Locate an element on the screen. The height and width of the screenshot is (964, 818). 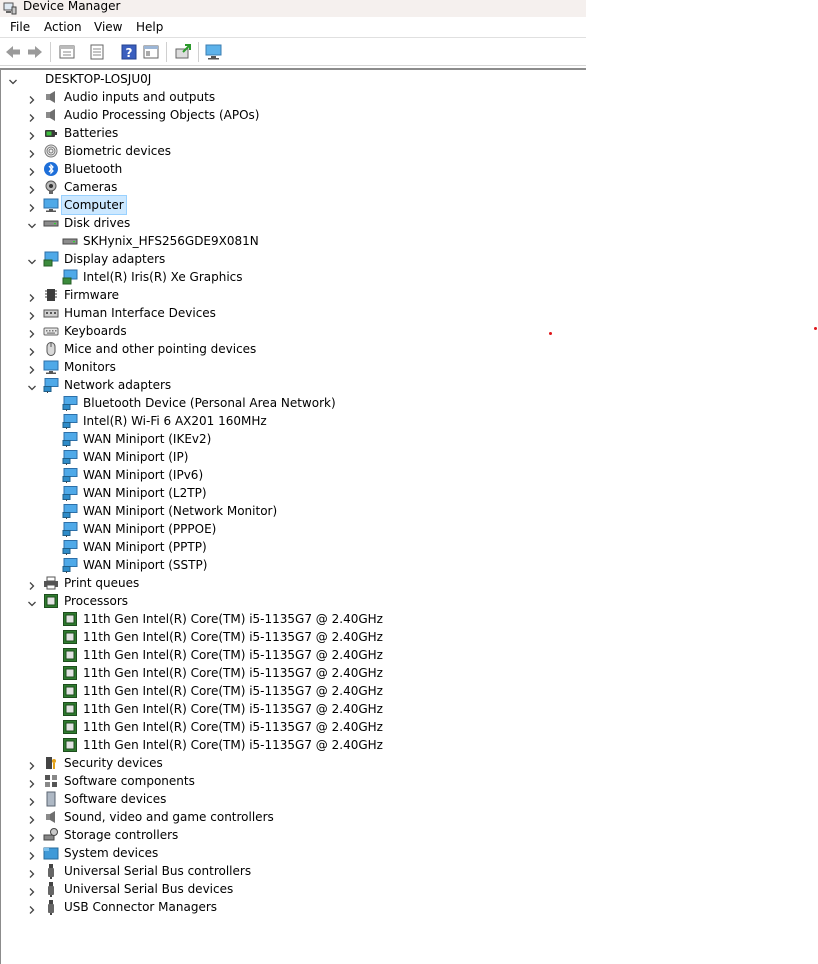
tree-category-firmware: Firmware is located at coordinates (293, 295).